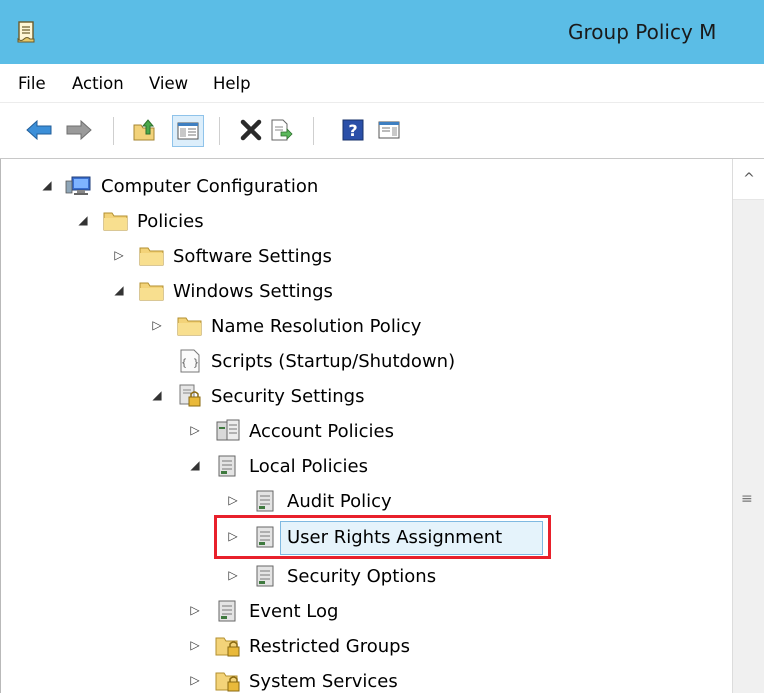 The height and width of the screenshot is (693, 764). I want to click on tree-node-label: Restricted Groups, so click(329, 646).